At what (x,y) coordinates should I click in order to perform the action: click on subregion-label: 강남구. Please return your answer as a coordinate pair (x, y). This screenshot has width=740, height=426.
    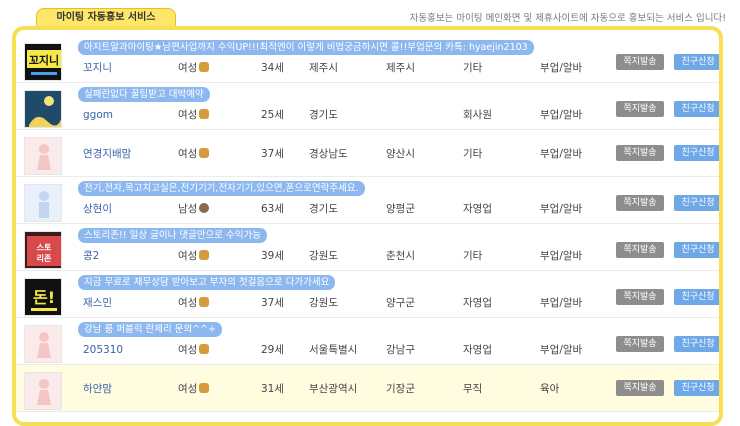
    Looking at the image, I should click on (400, 350).